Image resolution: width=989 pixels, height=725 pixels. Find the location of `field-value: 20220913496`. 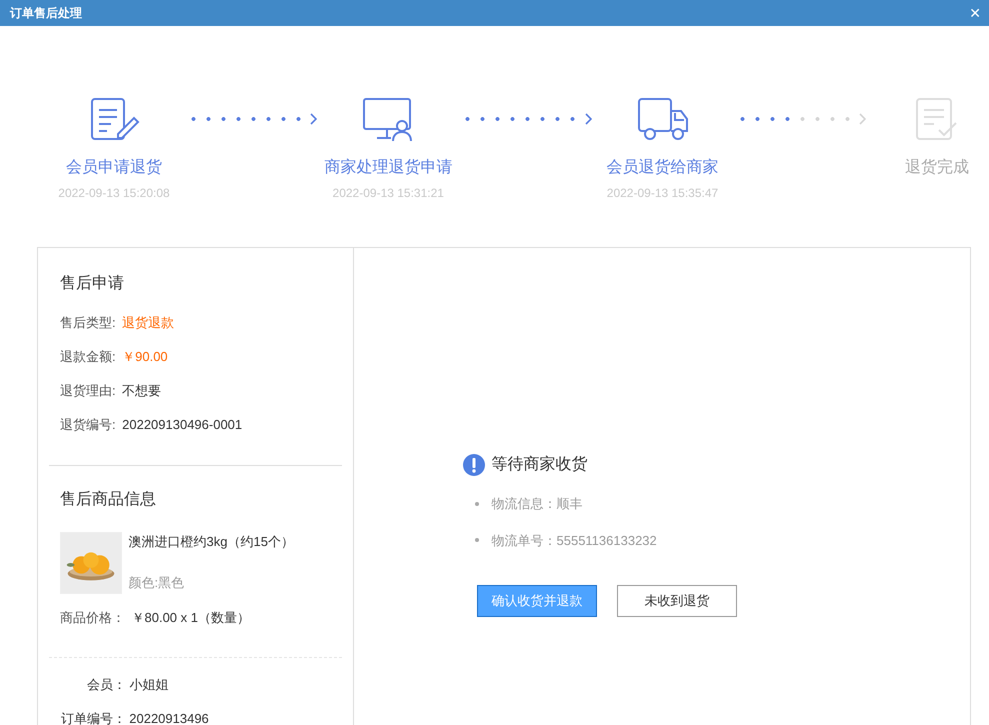

field-value: 20220913496 is located at coordinates (169, 717).